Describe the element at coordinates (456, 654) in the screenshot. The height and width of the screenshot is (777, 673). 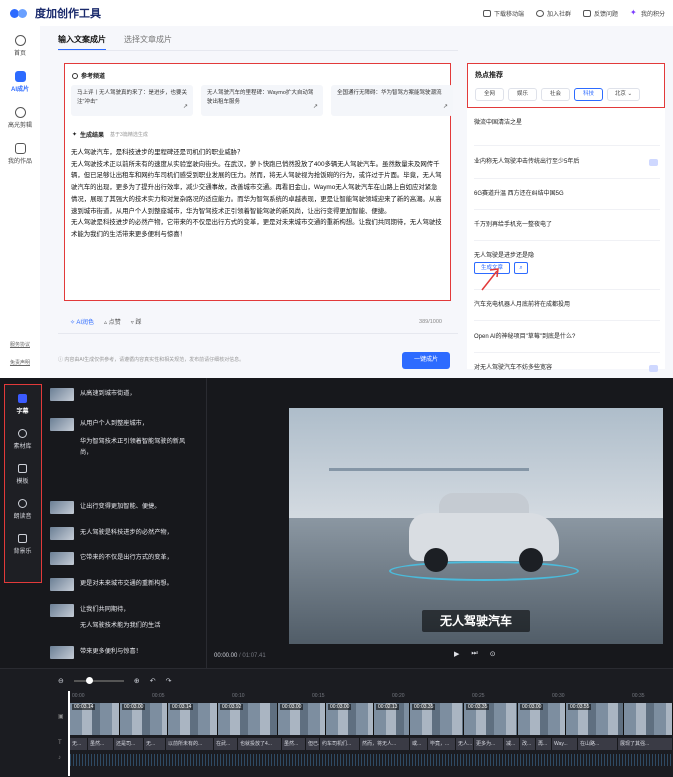
I see `play-icon: ▶` at that location.